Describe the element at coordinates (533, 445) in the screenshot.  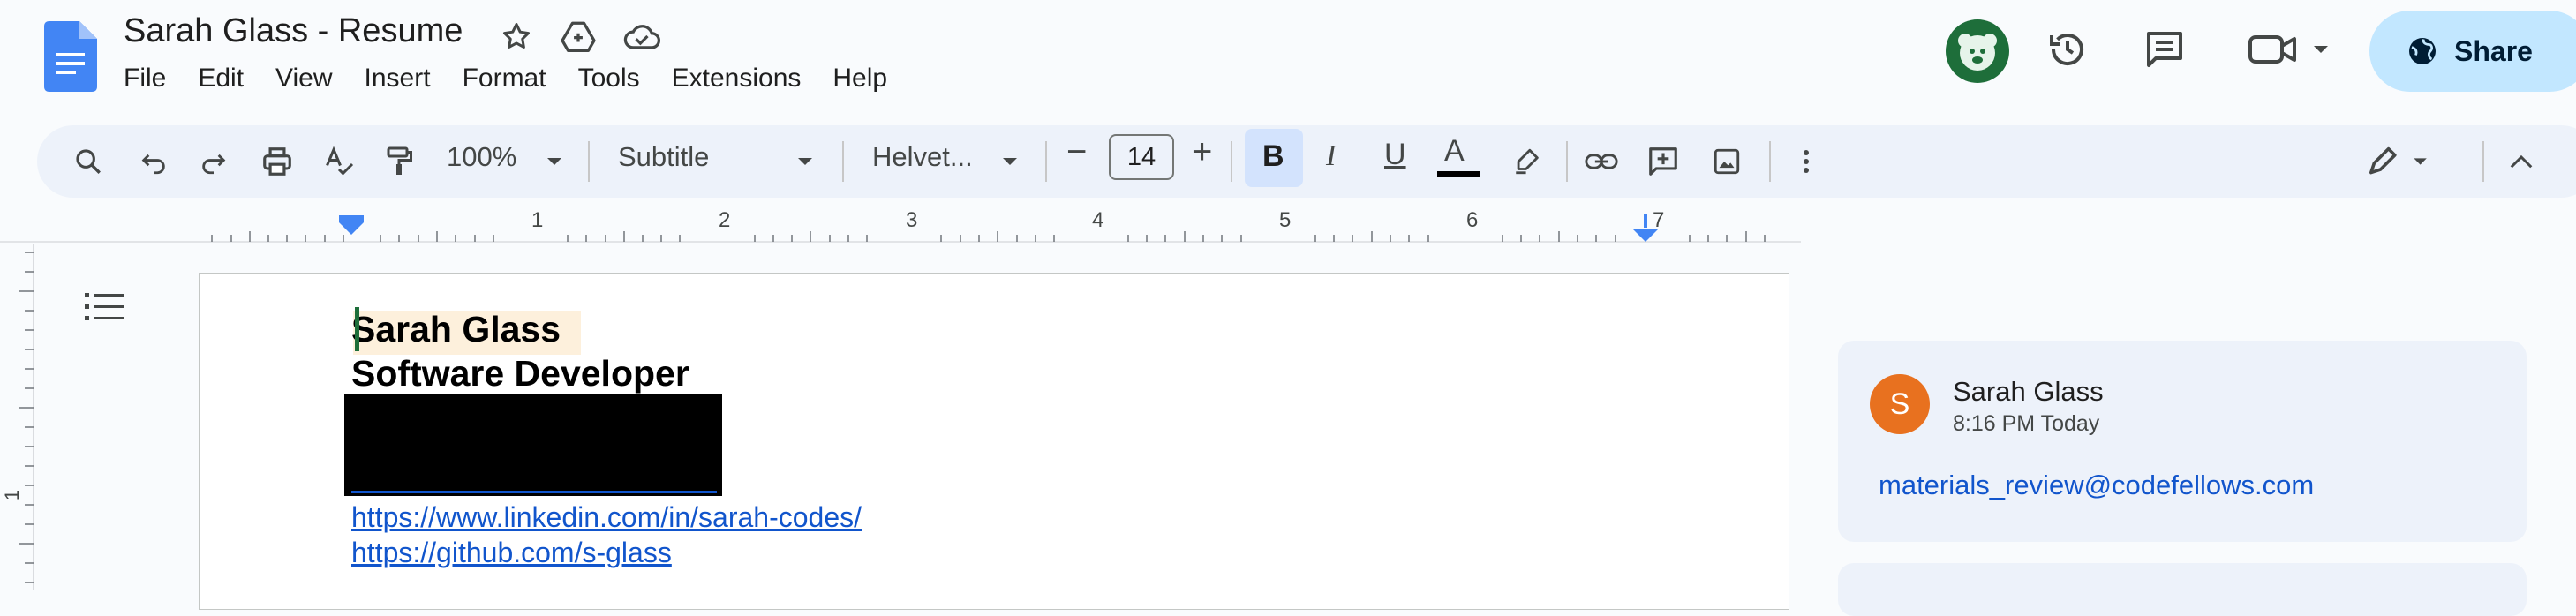
I see `redacted-block` at that location.